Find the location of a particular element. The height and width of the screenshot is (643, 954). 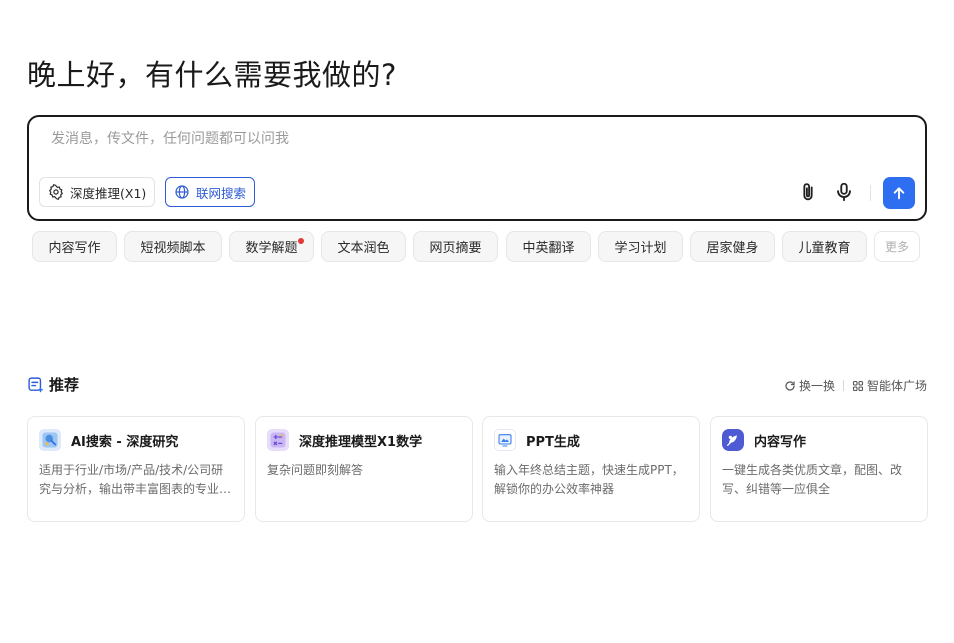

tools-divider is located at coordinates (843, 385).